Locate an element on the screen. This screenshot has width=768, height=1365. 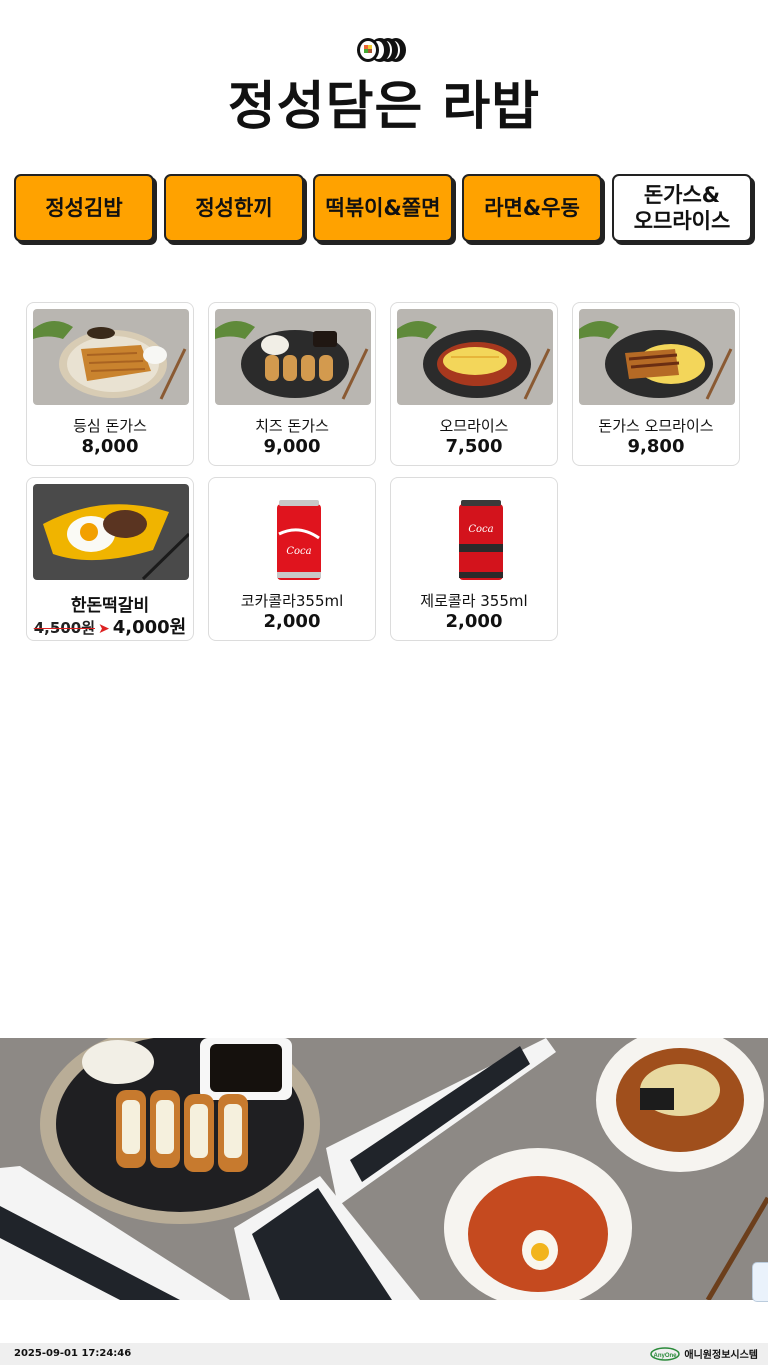
item-price: 7,500 is located at coordinates (474, 446).